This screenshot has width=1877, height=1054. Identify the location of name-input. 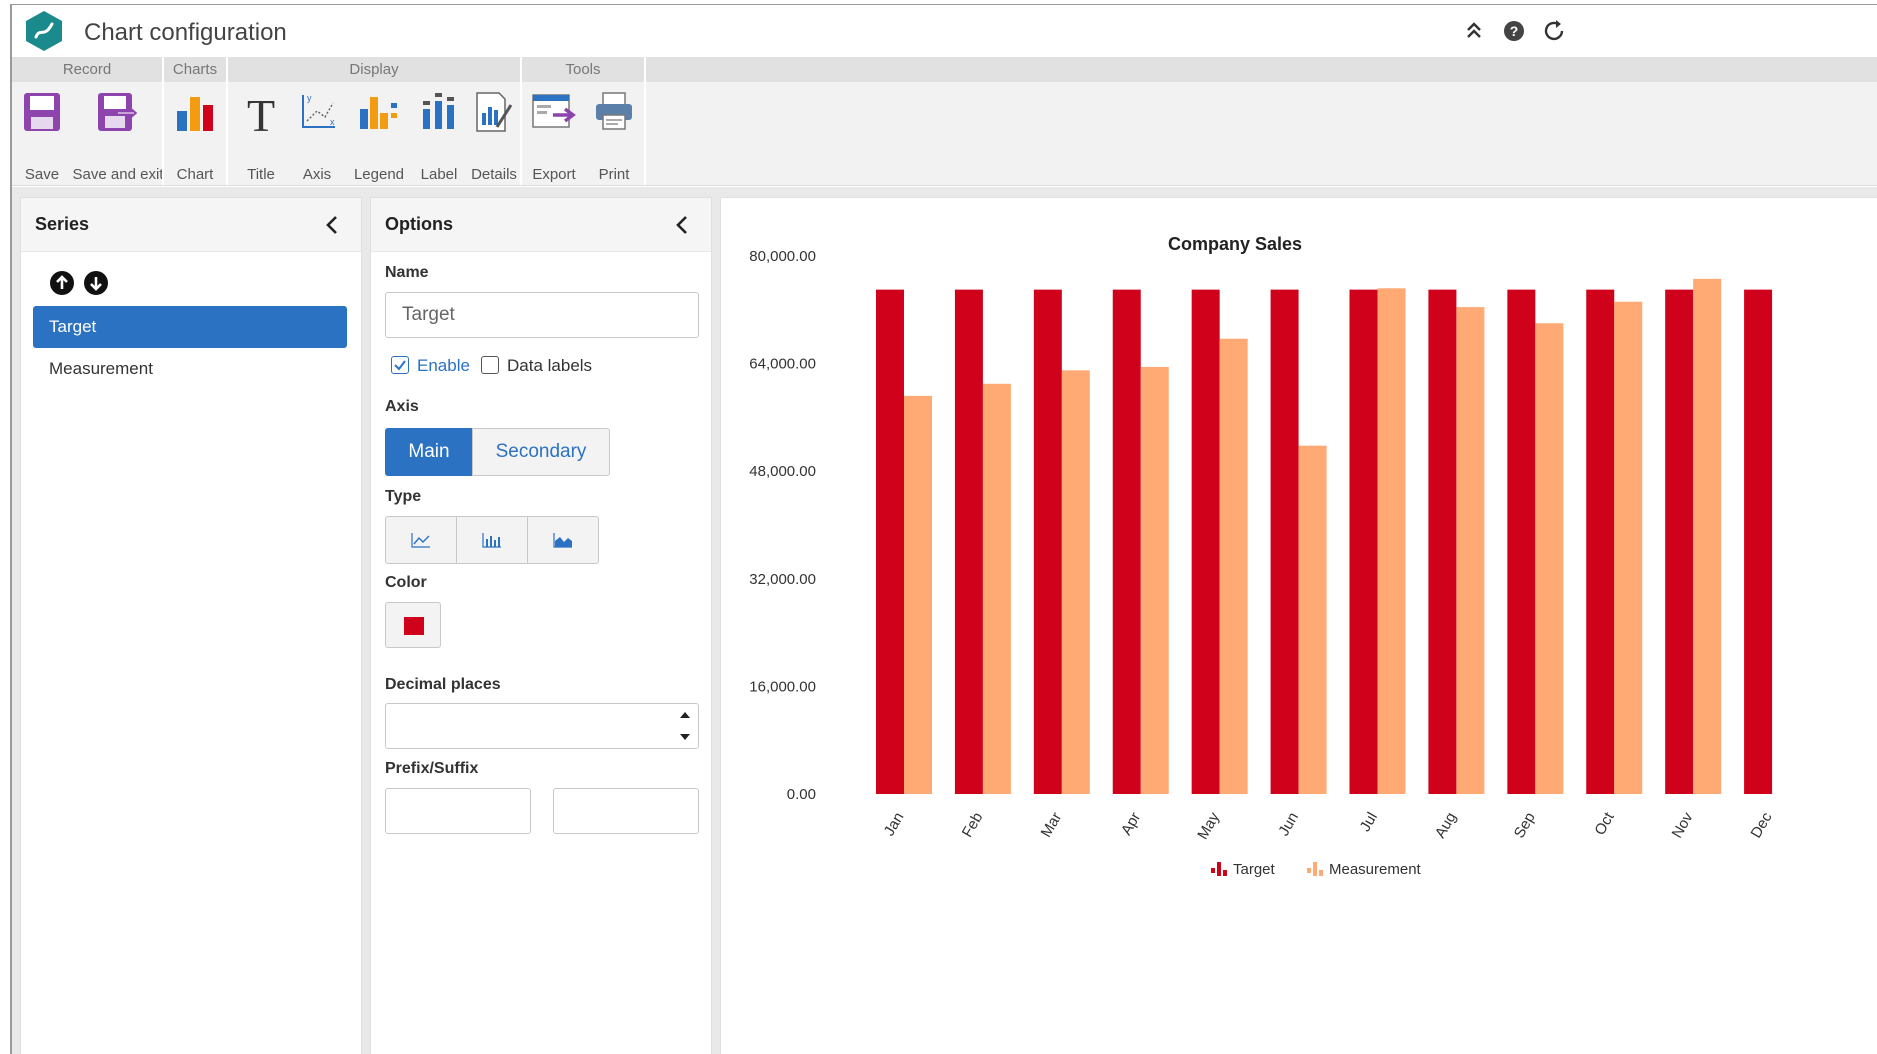
(542, 315).